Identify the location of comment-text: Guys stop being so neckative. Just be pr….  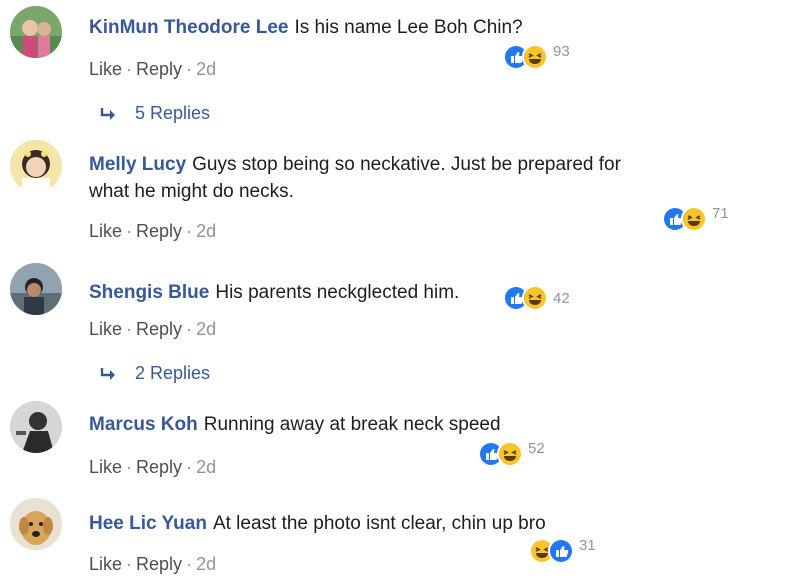
(406, 164).